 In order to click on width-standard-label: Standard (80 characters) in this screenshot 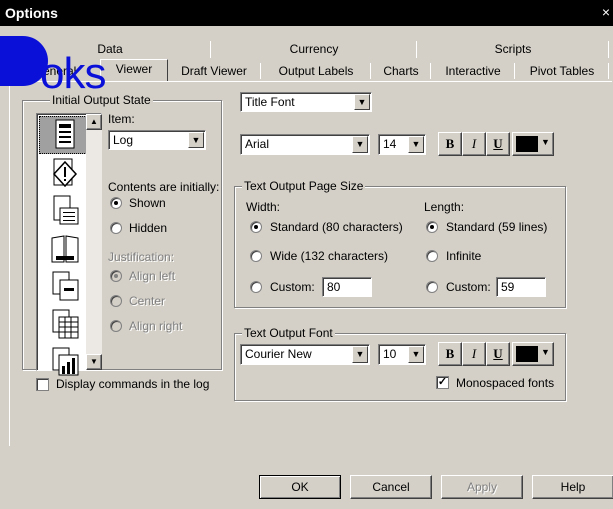, I will do `click(336, 227)`.